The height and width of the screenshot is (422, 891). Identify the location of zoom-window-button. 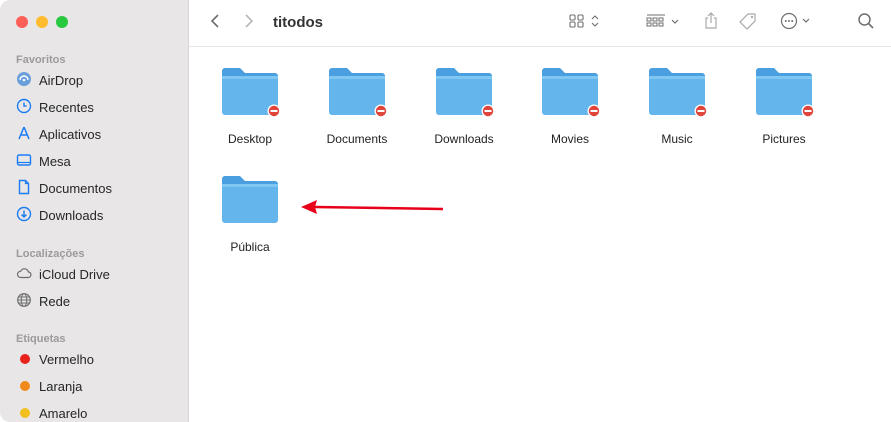
(62, 22).